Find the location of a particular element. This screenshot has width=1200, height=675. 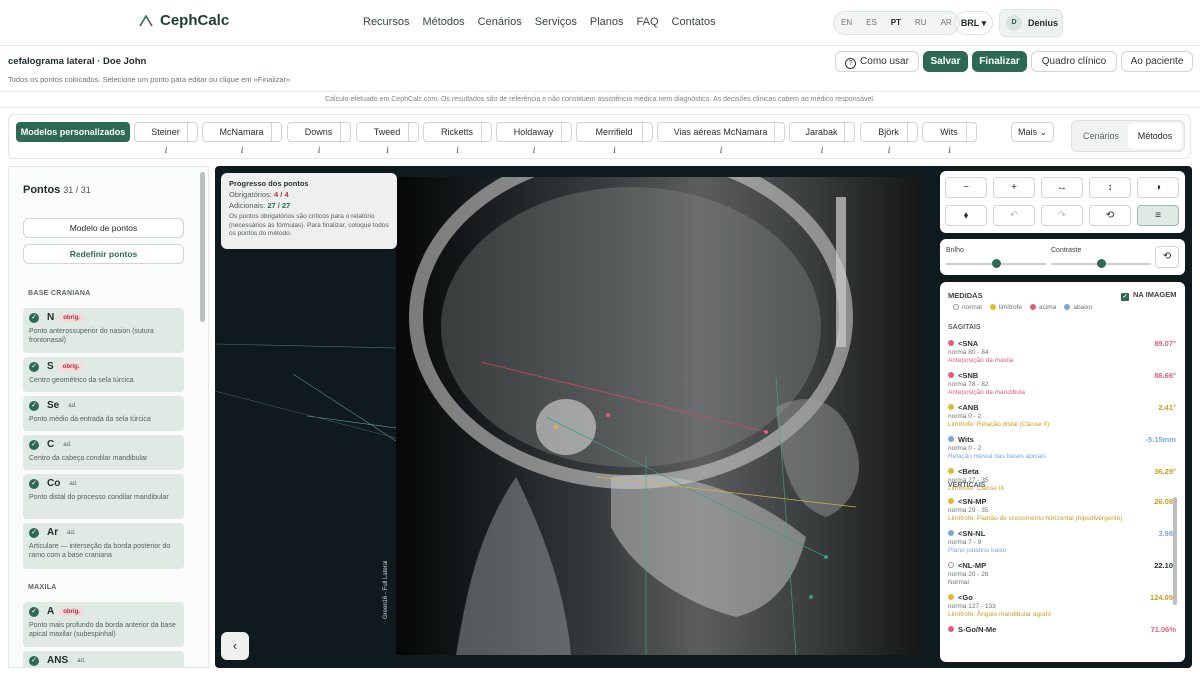

lang-es: ES is located at coordinates (871, 23).